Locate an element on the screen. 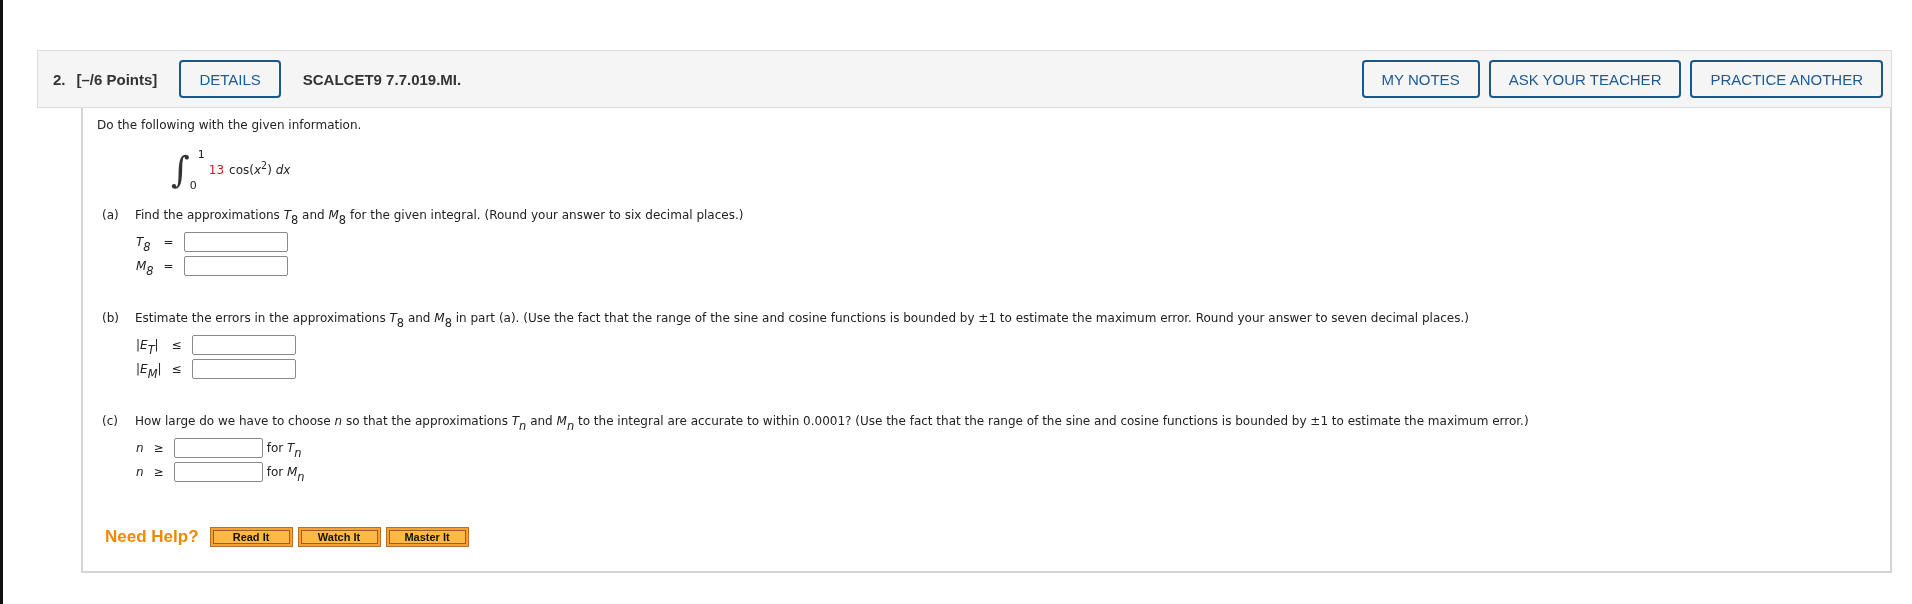 The width and height of the screenshot is (1912, 604). lower-limit: 0 is located at coordinates (193, 185).